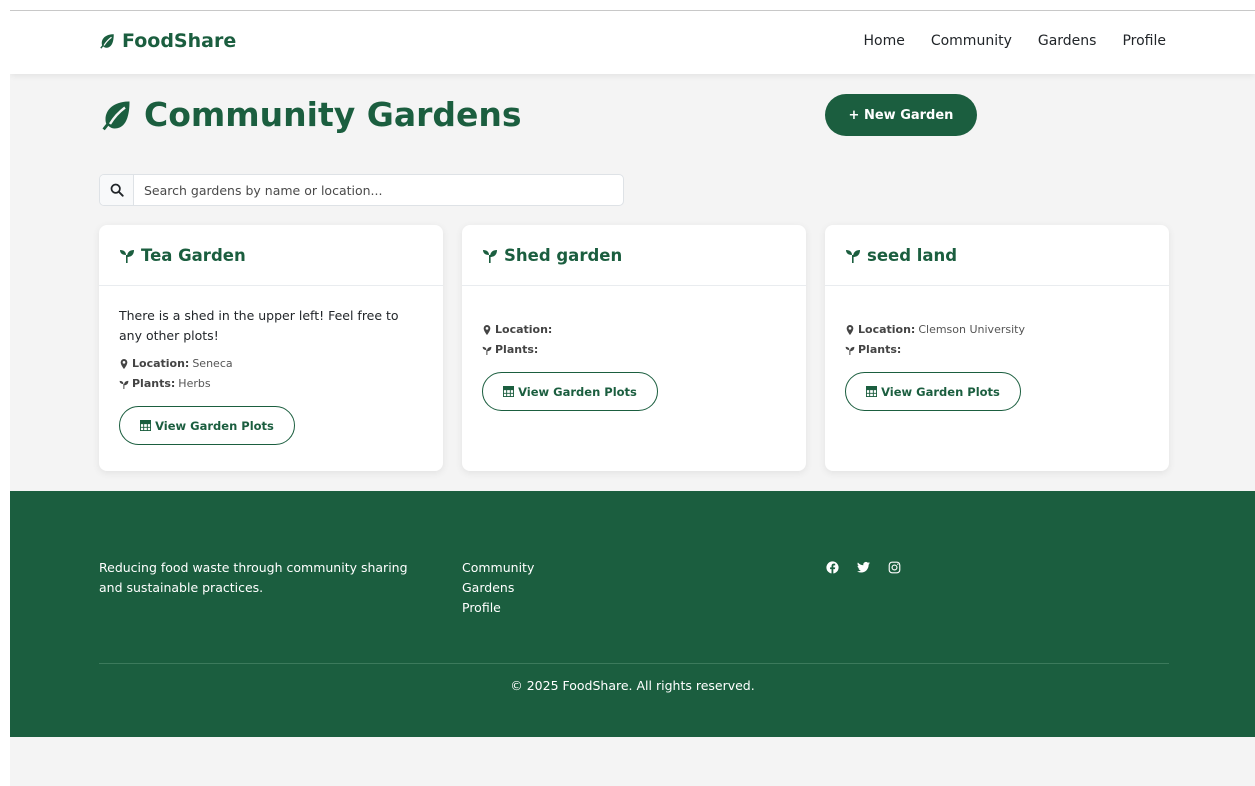  Describe the element at coordinates (271, 364) in the screenshot. I see `garden-location: Location: Seneca` at that location.